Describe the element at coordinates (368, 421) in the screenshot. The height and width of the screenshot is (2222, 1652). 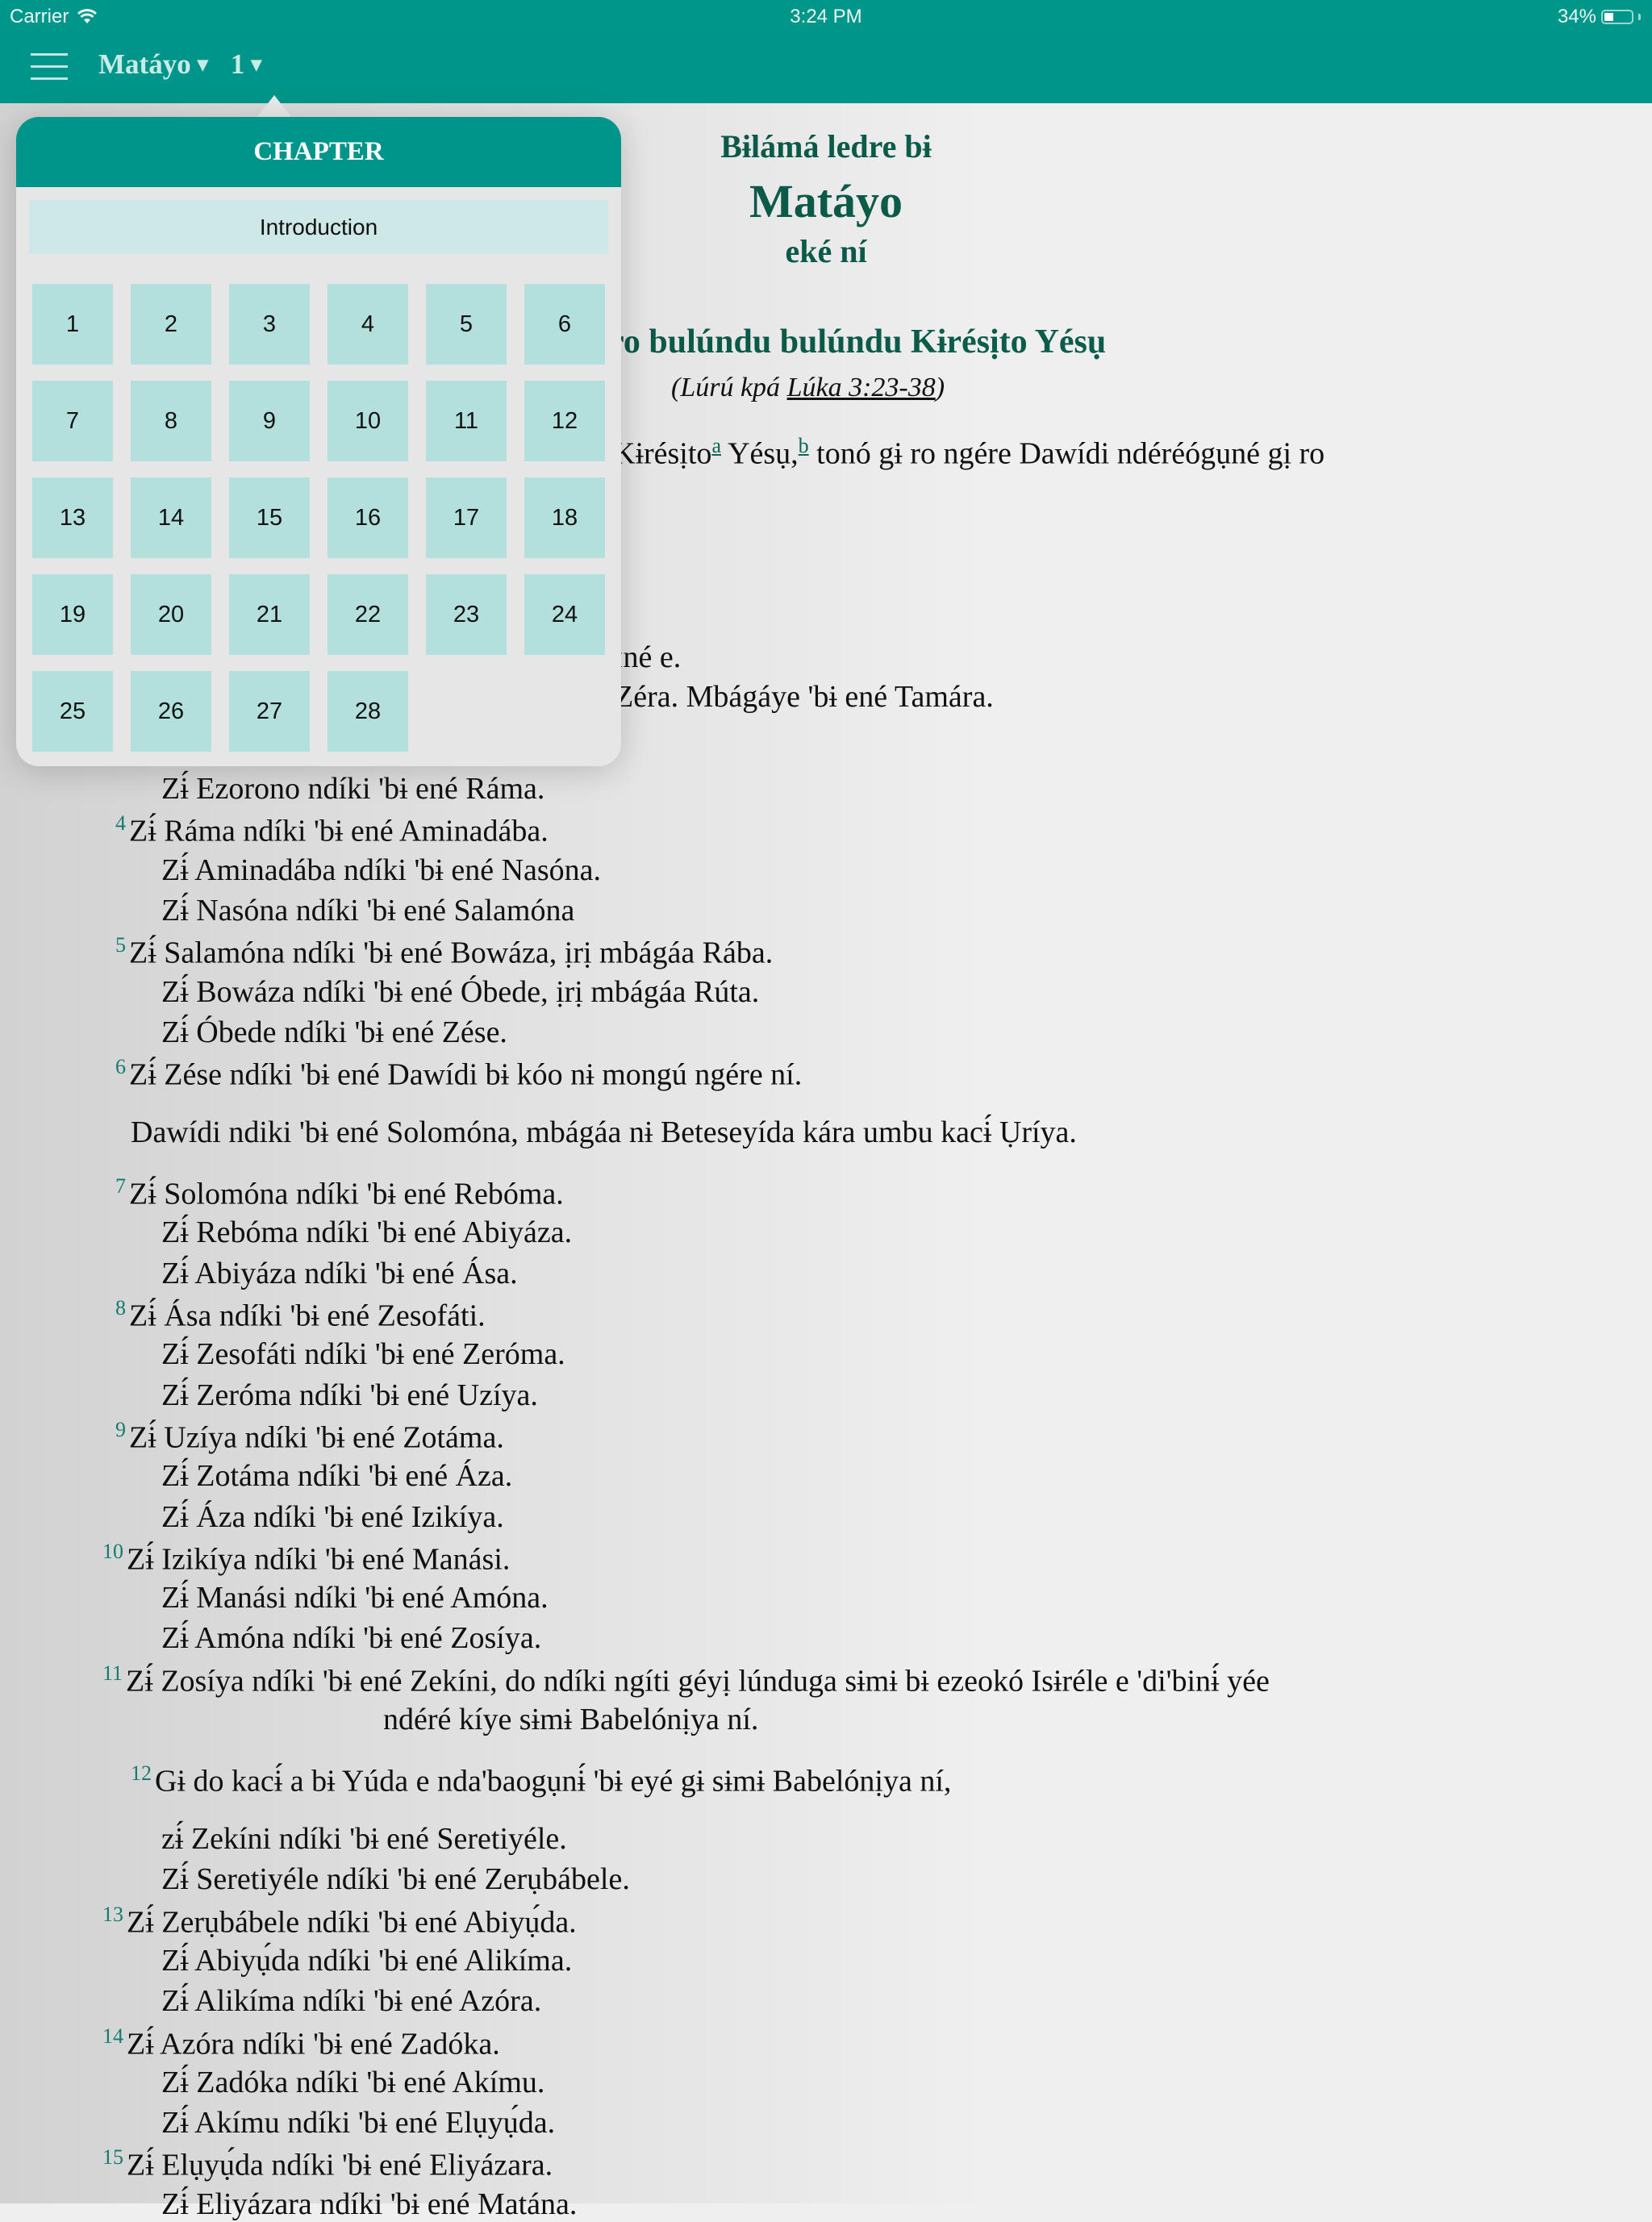
I see `chapter-button: 10` at that location.